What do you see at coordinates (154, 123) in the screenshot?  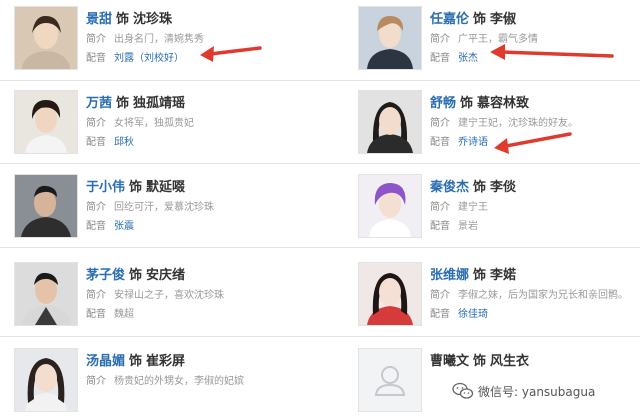 I see `intro-text: 女将军，独孤贵妃` at bounding box center [154, 123].